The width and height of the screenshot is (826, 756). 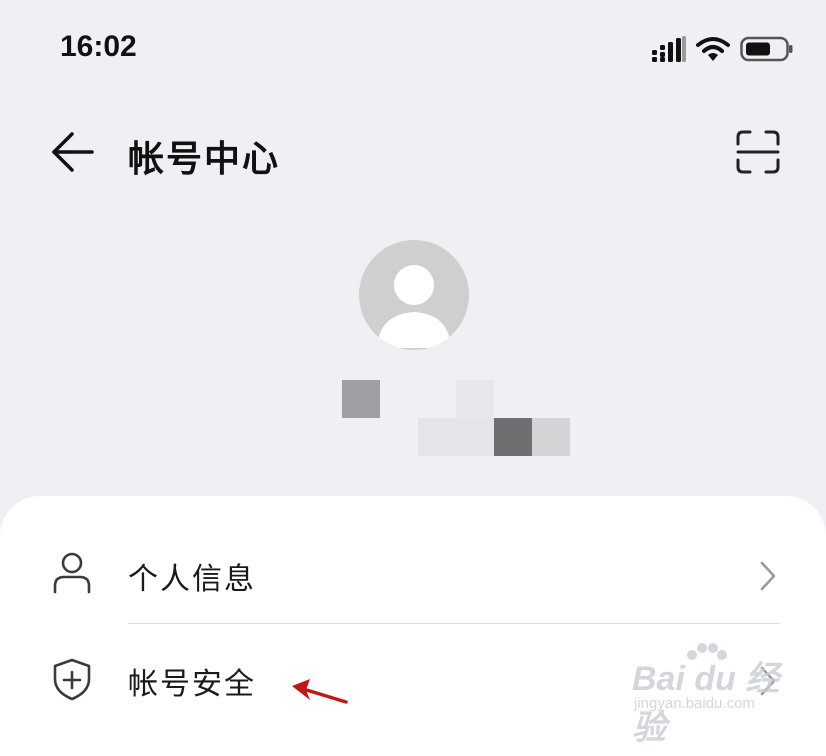 I want to click on battery-icon, so click(x=766, y=49).